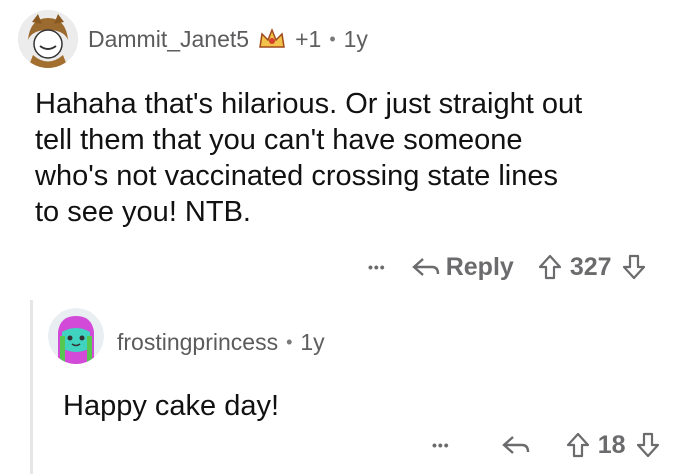 Image resolution: width=700 pixels, height=474 pixels. What do you see at coordinates (480, 267) in the screenshot?
I see `reply-button: Reply` at bounding box center [480, 267].